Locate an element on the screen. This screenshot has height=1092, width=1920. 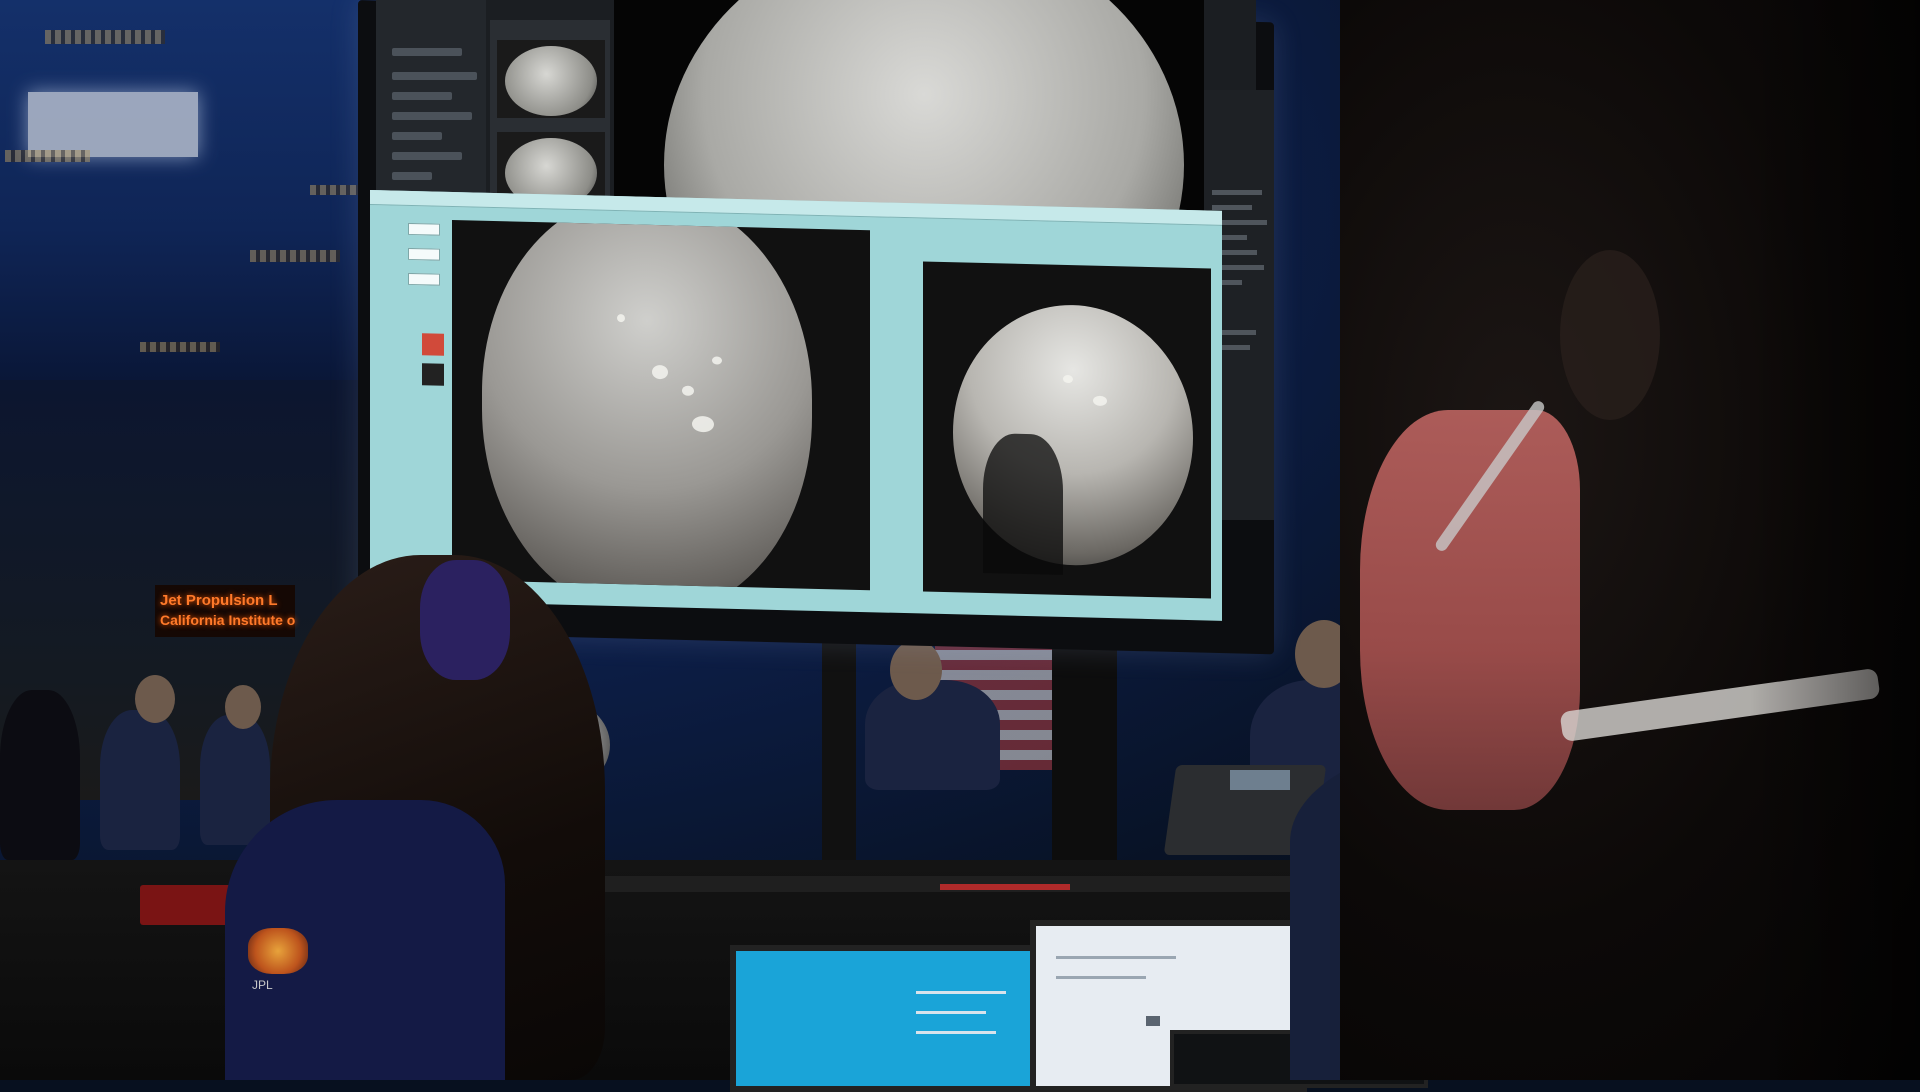
mars-surface-image-right is located at coordinates (1067, 430).